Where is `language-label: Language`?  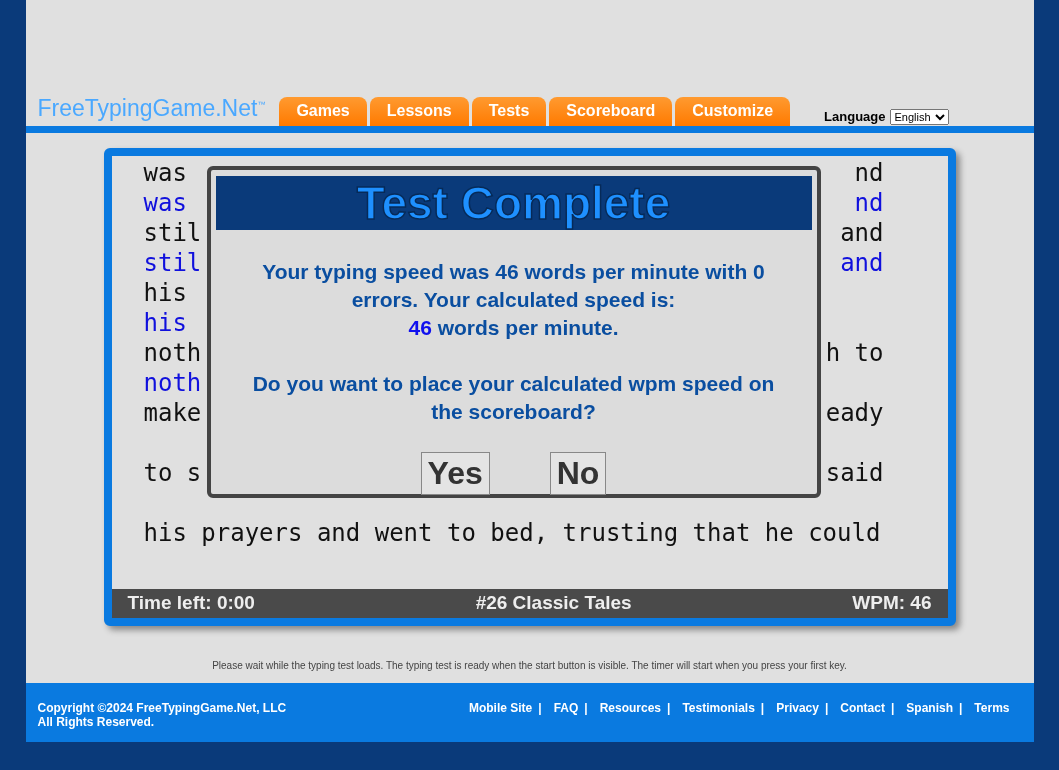 language-label: Language is located at coordinates (855, 117).